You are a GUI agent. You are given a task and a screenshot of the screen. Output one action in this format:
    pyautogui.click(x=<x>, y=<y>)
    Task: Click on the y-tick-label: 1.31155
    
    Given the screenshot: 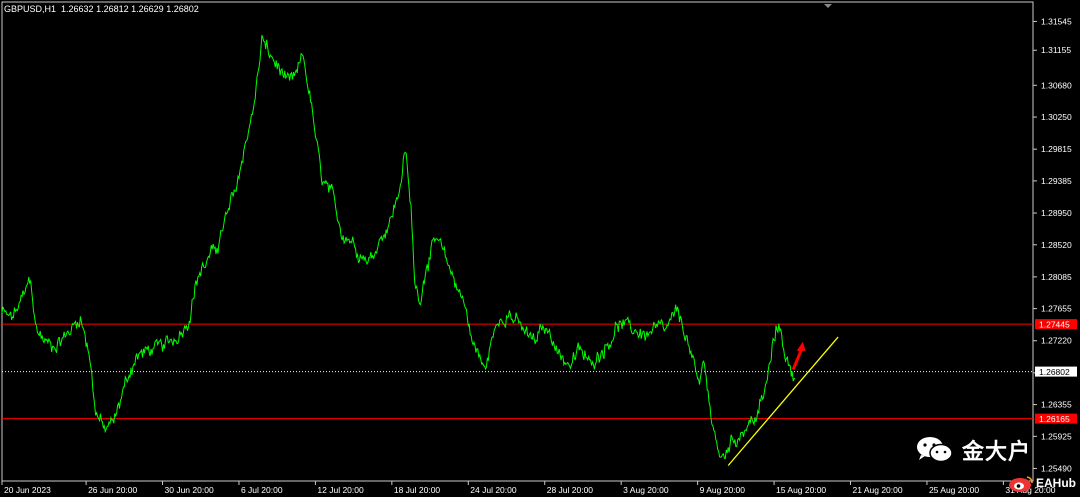 What is the action you would take?
    pyautogui.click(x=1056, y=50)
    